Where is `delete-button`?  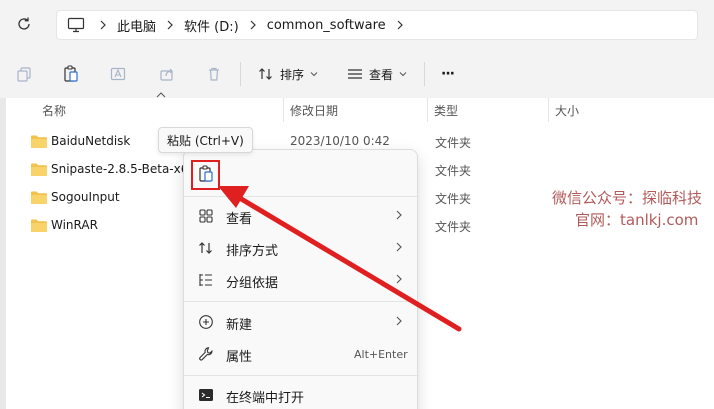
delete-button is located at coordinates (214, 74).